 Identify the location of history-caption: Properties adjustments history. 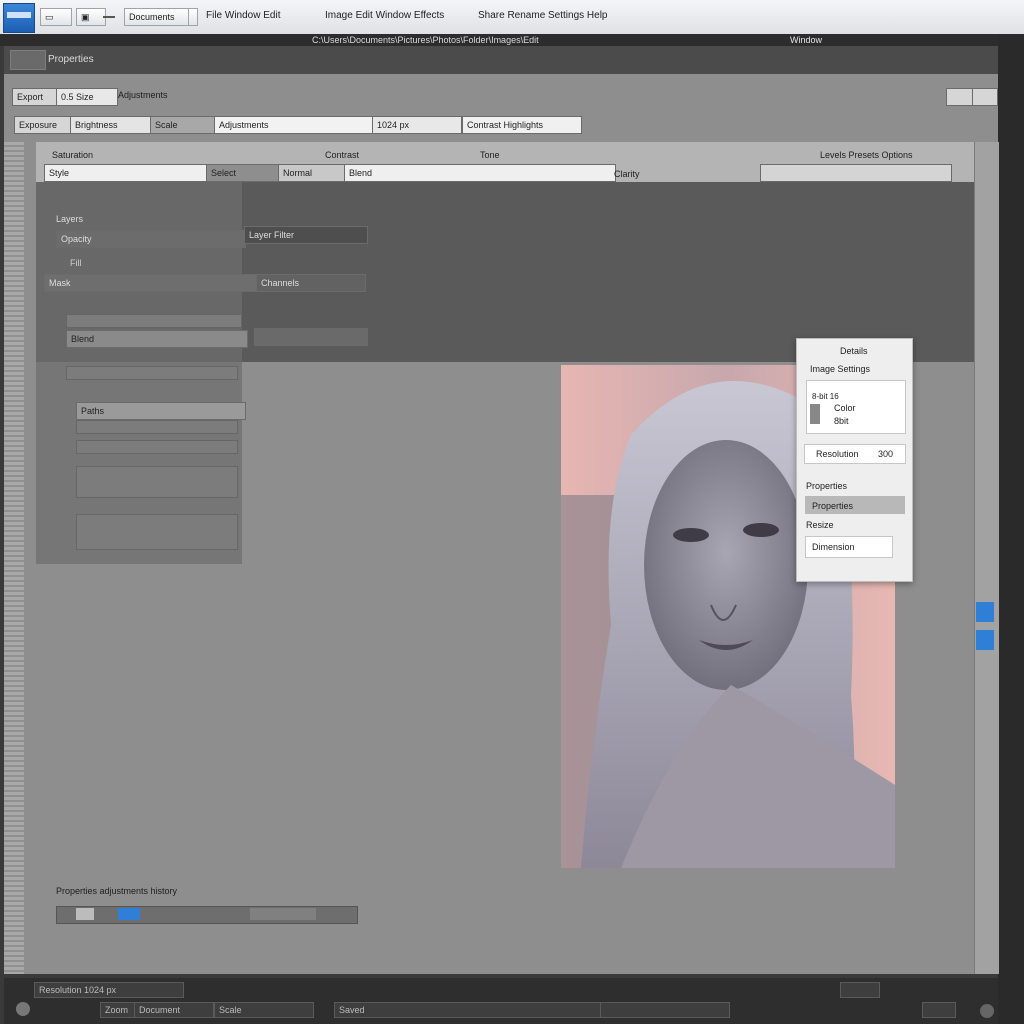
(117, 891).